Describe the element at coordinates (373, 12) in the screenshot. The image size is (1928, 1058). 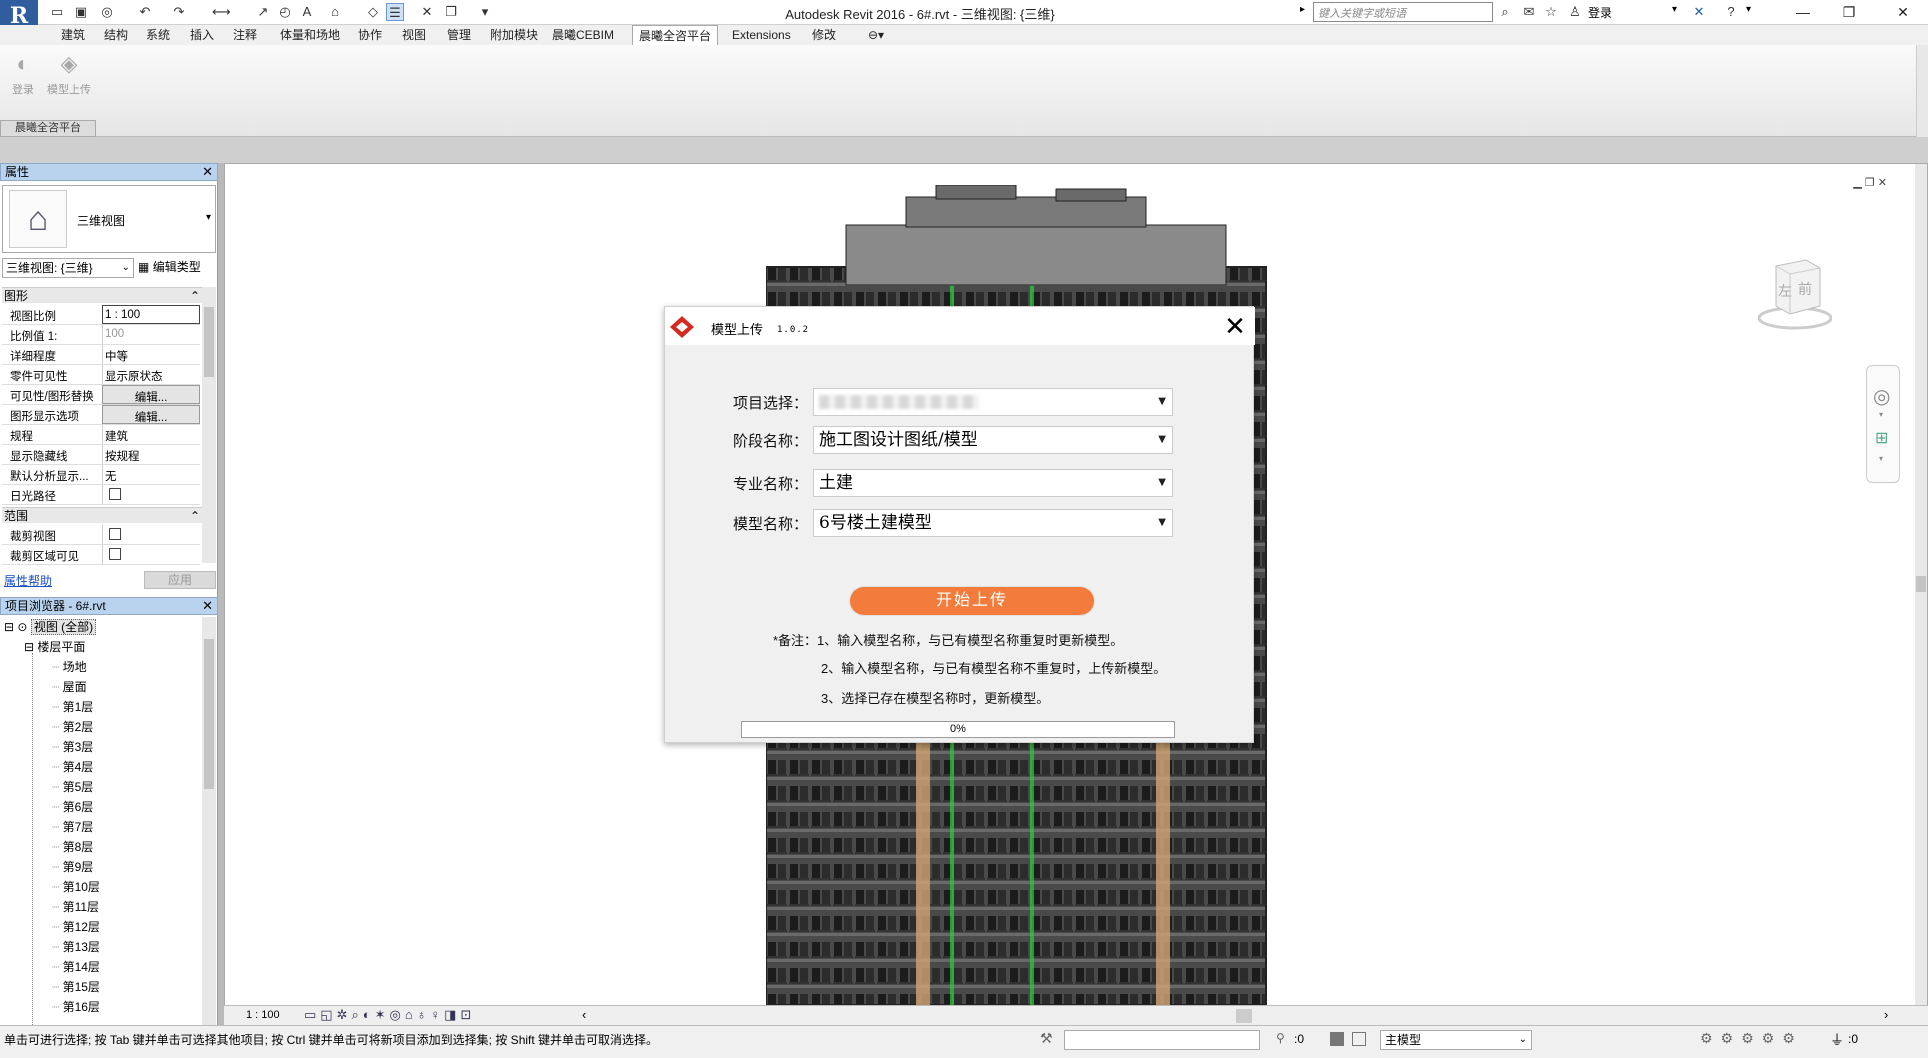
I see `section-icon: ◇` at that location.